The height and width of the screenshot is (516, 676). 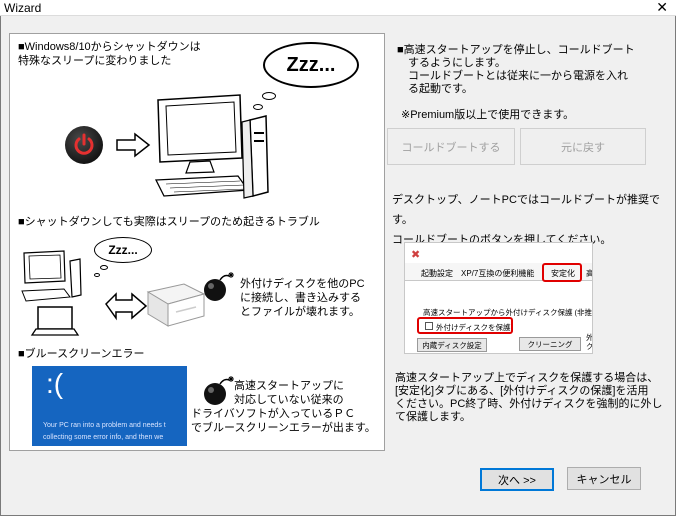 What do you see at coordinates (176, 305) in the screenshot?
I see `external-disk-icon` at bounding box center [176, 305].